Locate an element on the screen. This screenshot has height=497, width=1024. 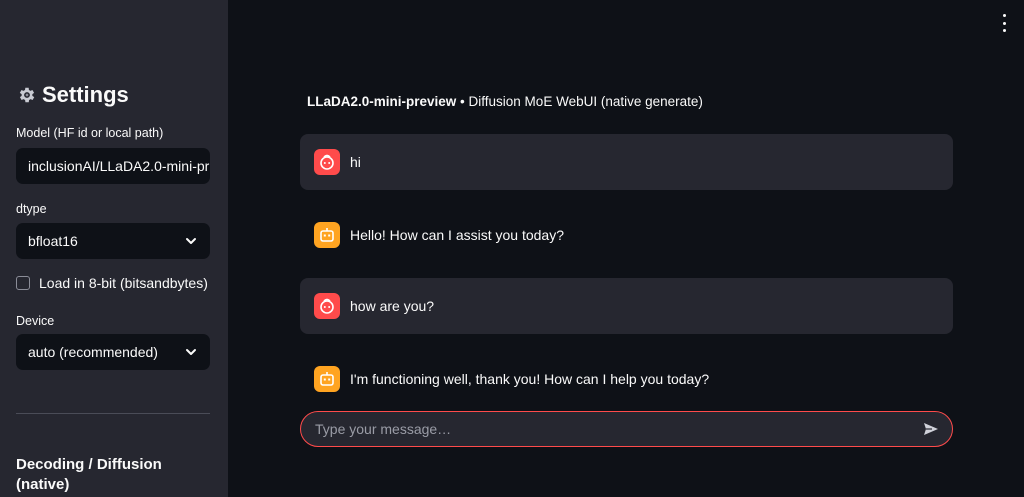
model-name: LLaDA2.0-mini-preview is located at coordinates (382, 101).